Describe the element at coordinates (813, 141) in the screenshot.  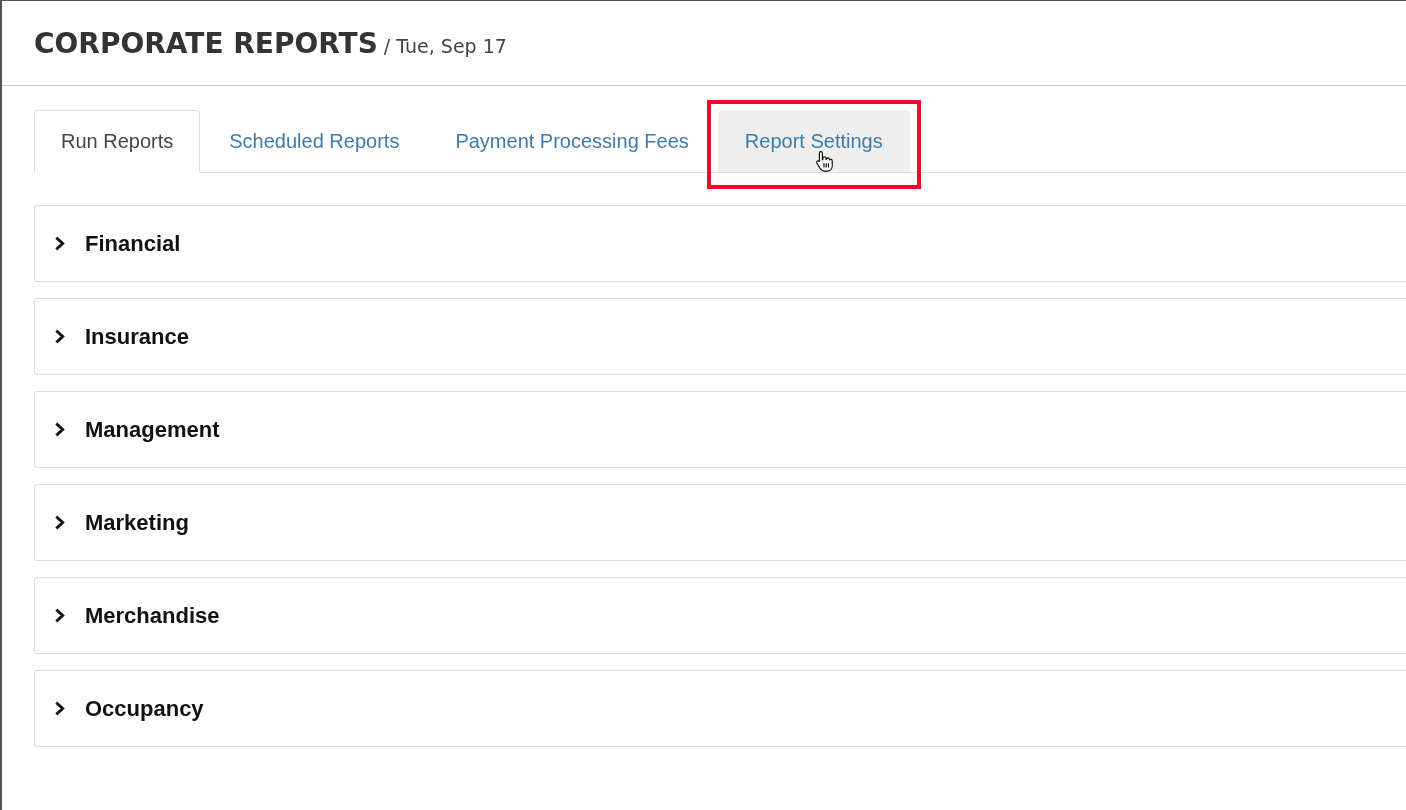
I see `tab: Report Settings` at that location.